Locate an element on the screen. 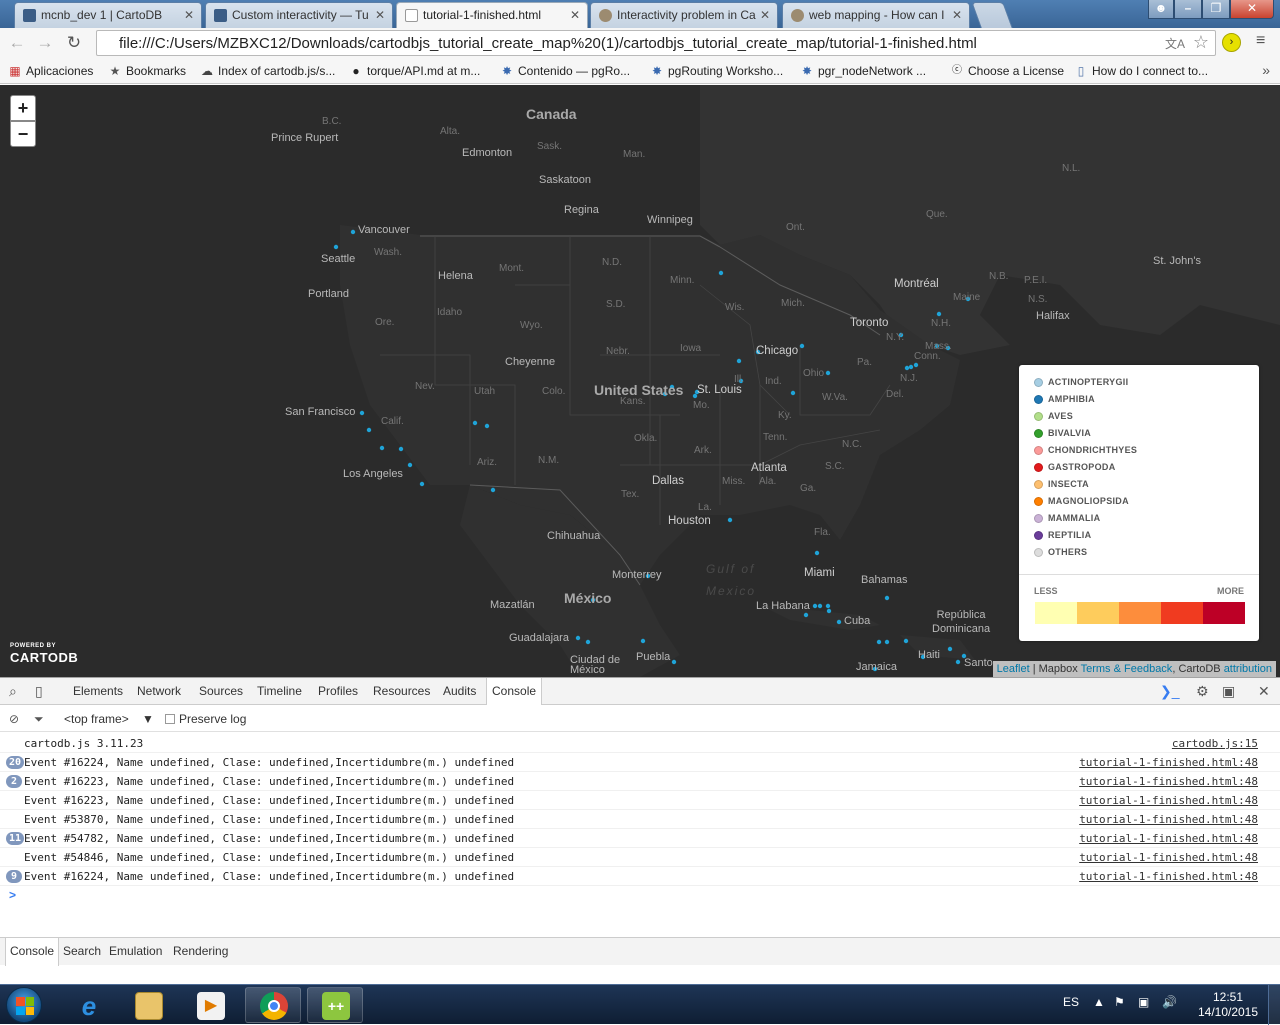  extension-icon: › is located at coordinates (1231, 42).